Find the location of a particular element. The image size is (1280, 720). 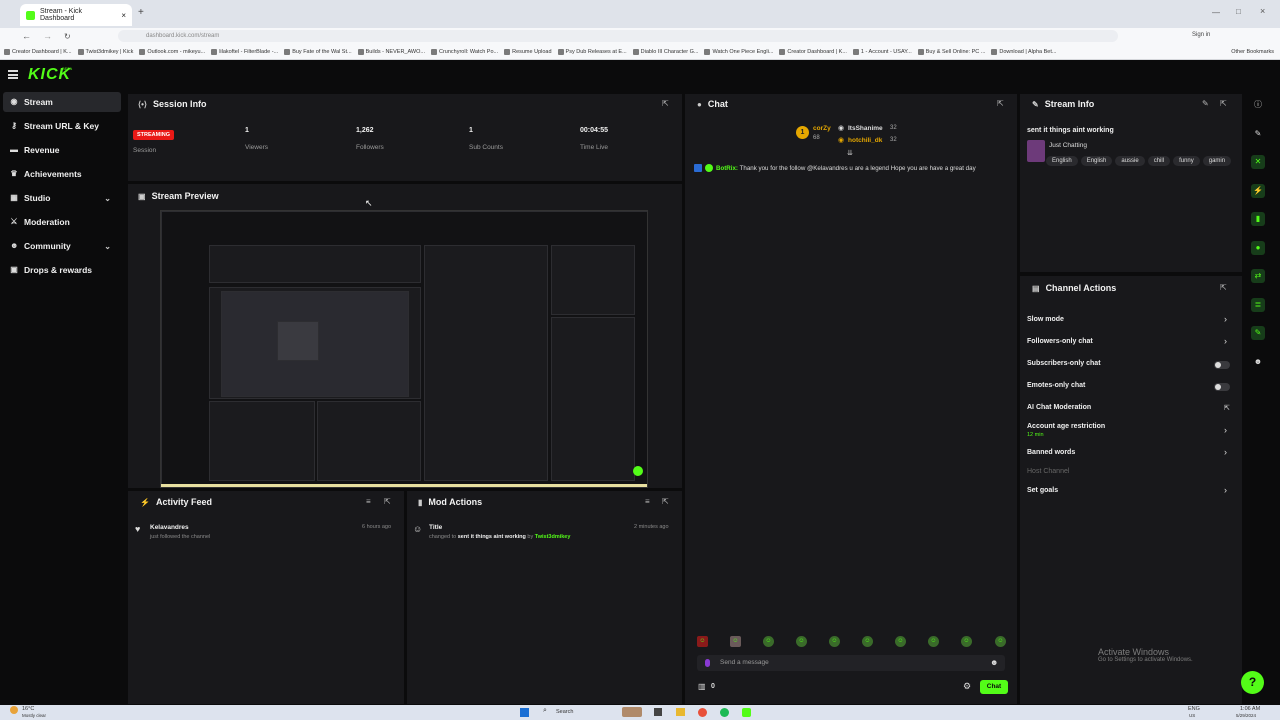

channel-action-label: Banned words is located at coordinates (1051, 452).